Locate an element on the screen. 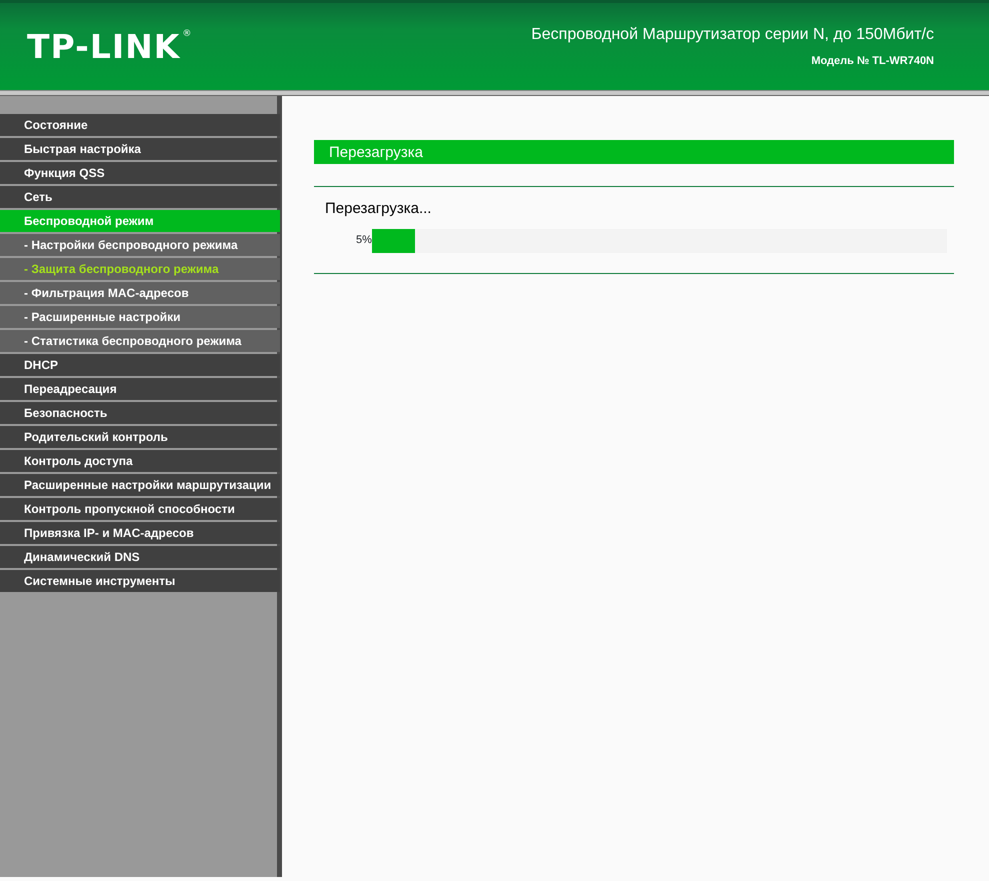 The image size is (989, 881). submenu-item: - Расширенные настройки is located at coordinates (140, 317).